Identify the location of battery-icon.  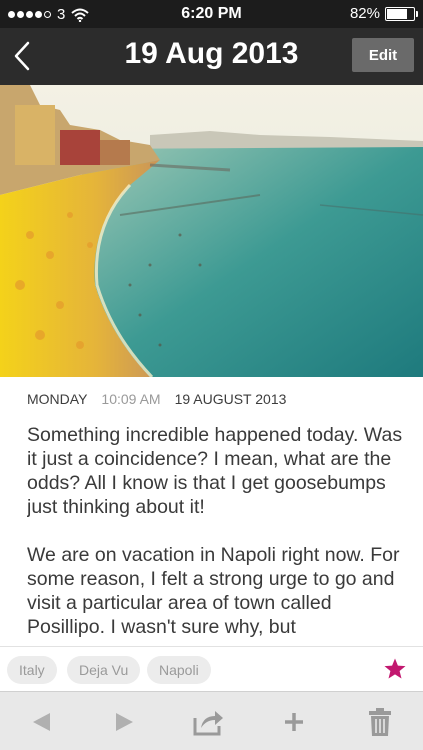
(401, 13).